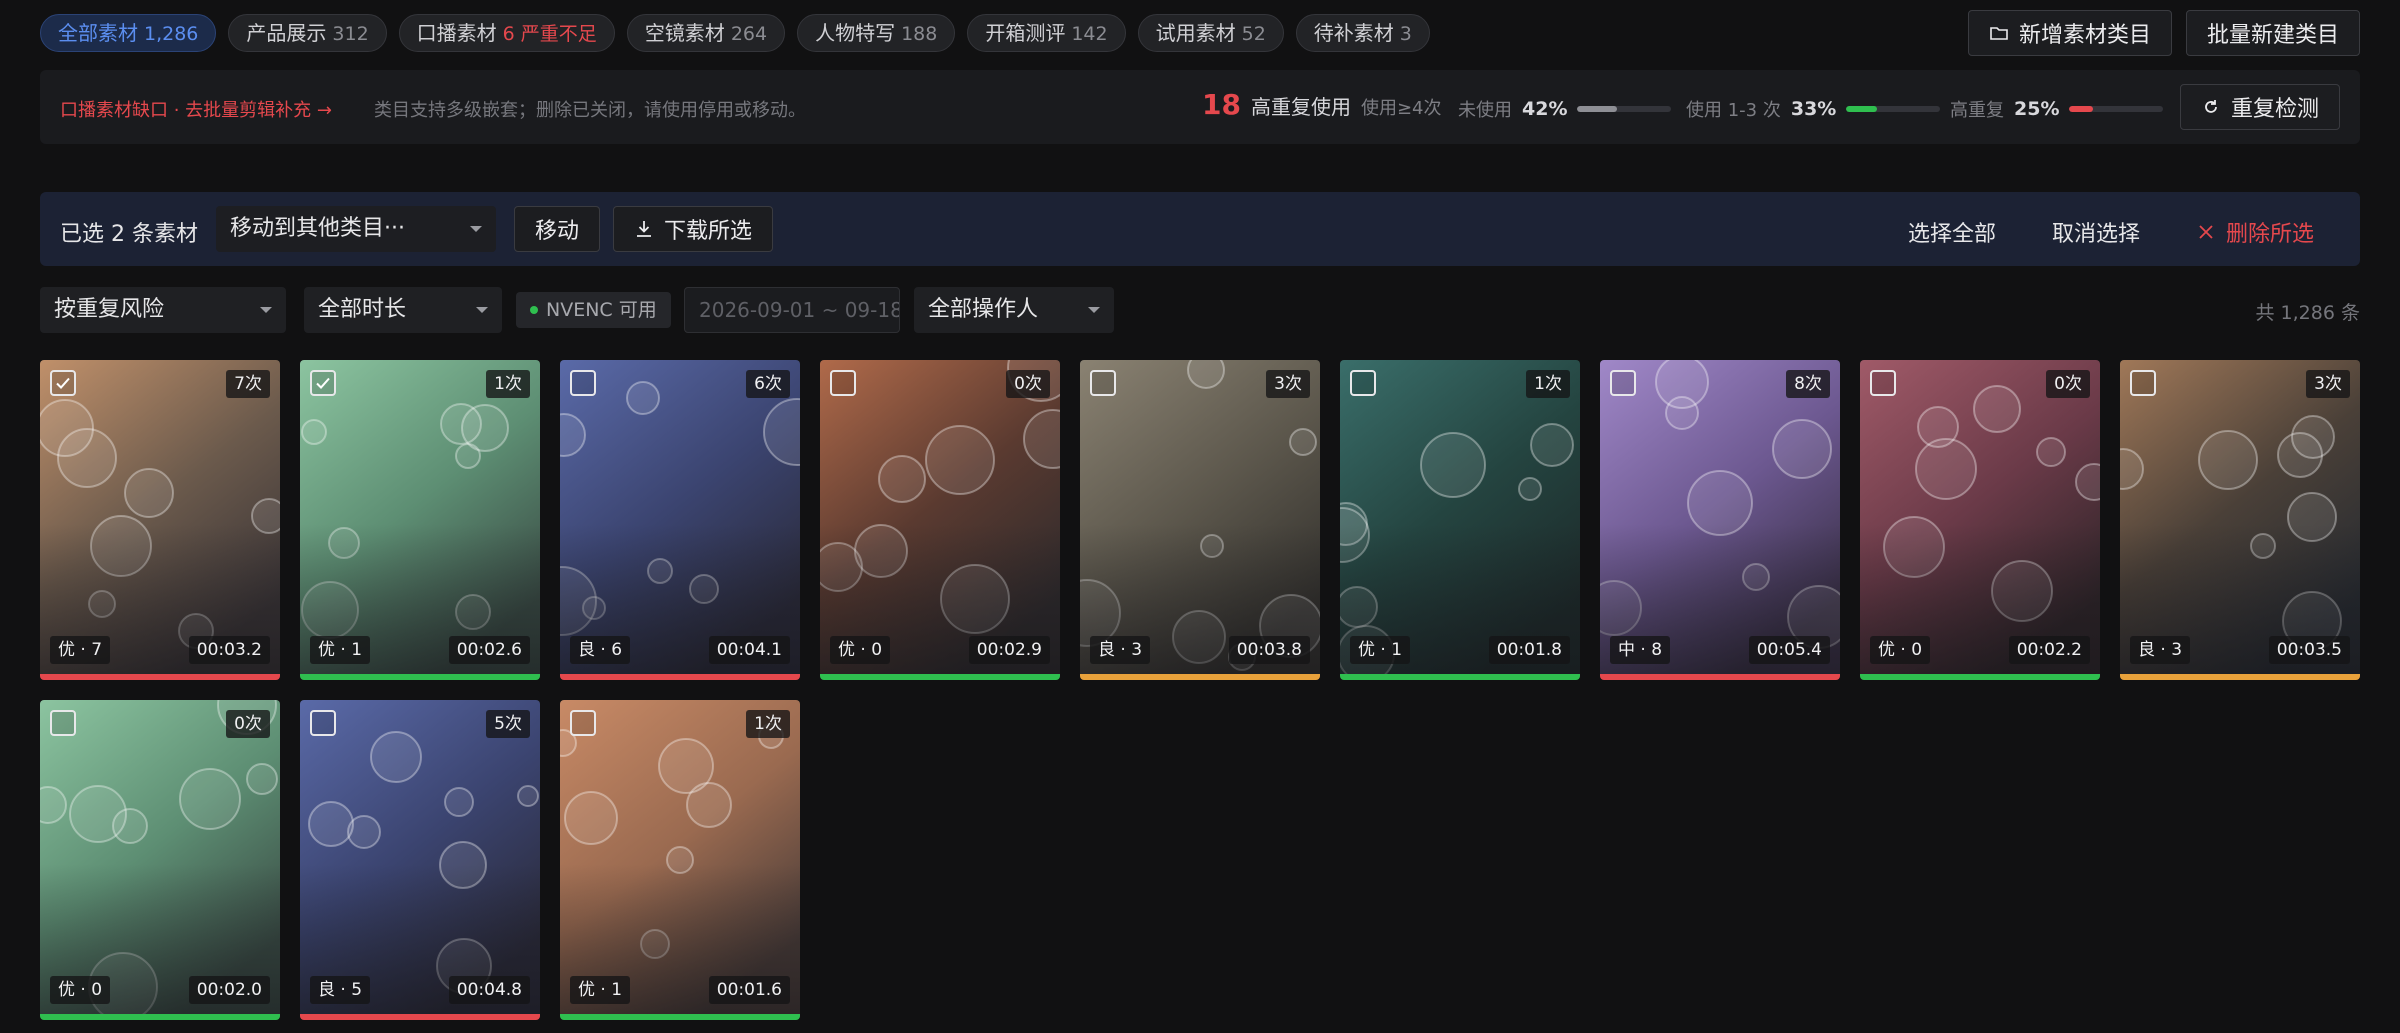  What do you see at coordinates (2096, 232) in the screenshot?
I see `cancel-selection-button: 取消选择` at bounding box center [2096, 232].